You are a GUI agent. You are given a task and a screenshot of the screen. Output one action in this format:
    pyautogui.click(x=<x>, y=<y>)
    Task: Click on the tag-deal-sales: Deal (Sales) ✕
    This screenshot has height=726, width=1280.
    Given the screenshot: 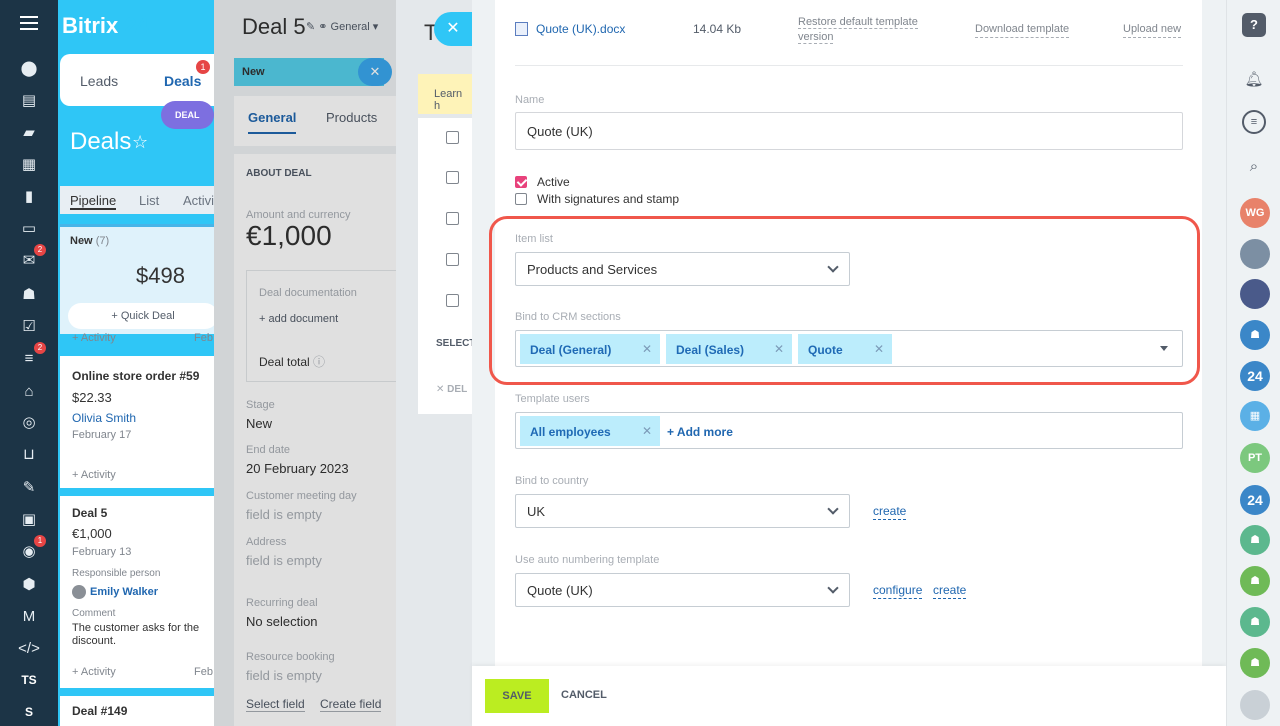 What is the action you would take?
    pyautogui.click(x=729, y=349)
    